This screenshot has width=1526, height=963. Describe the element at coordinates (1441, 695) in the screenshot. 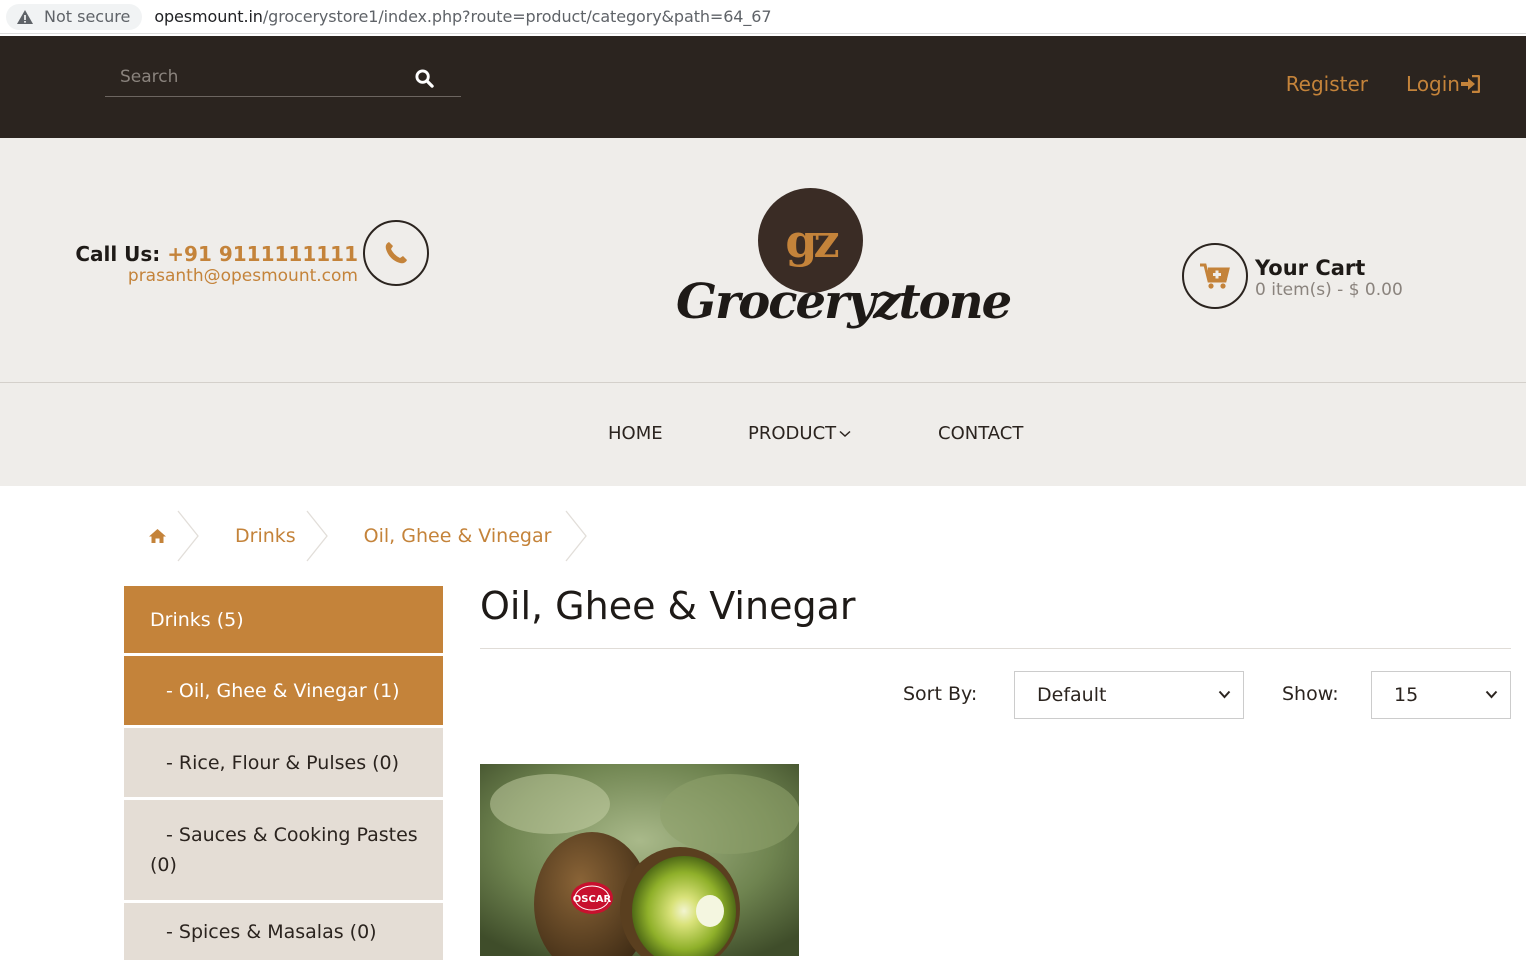

I see `limit-select: 15` at that location.